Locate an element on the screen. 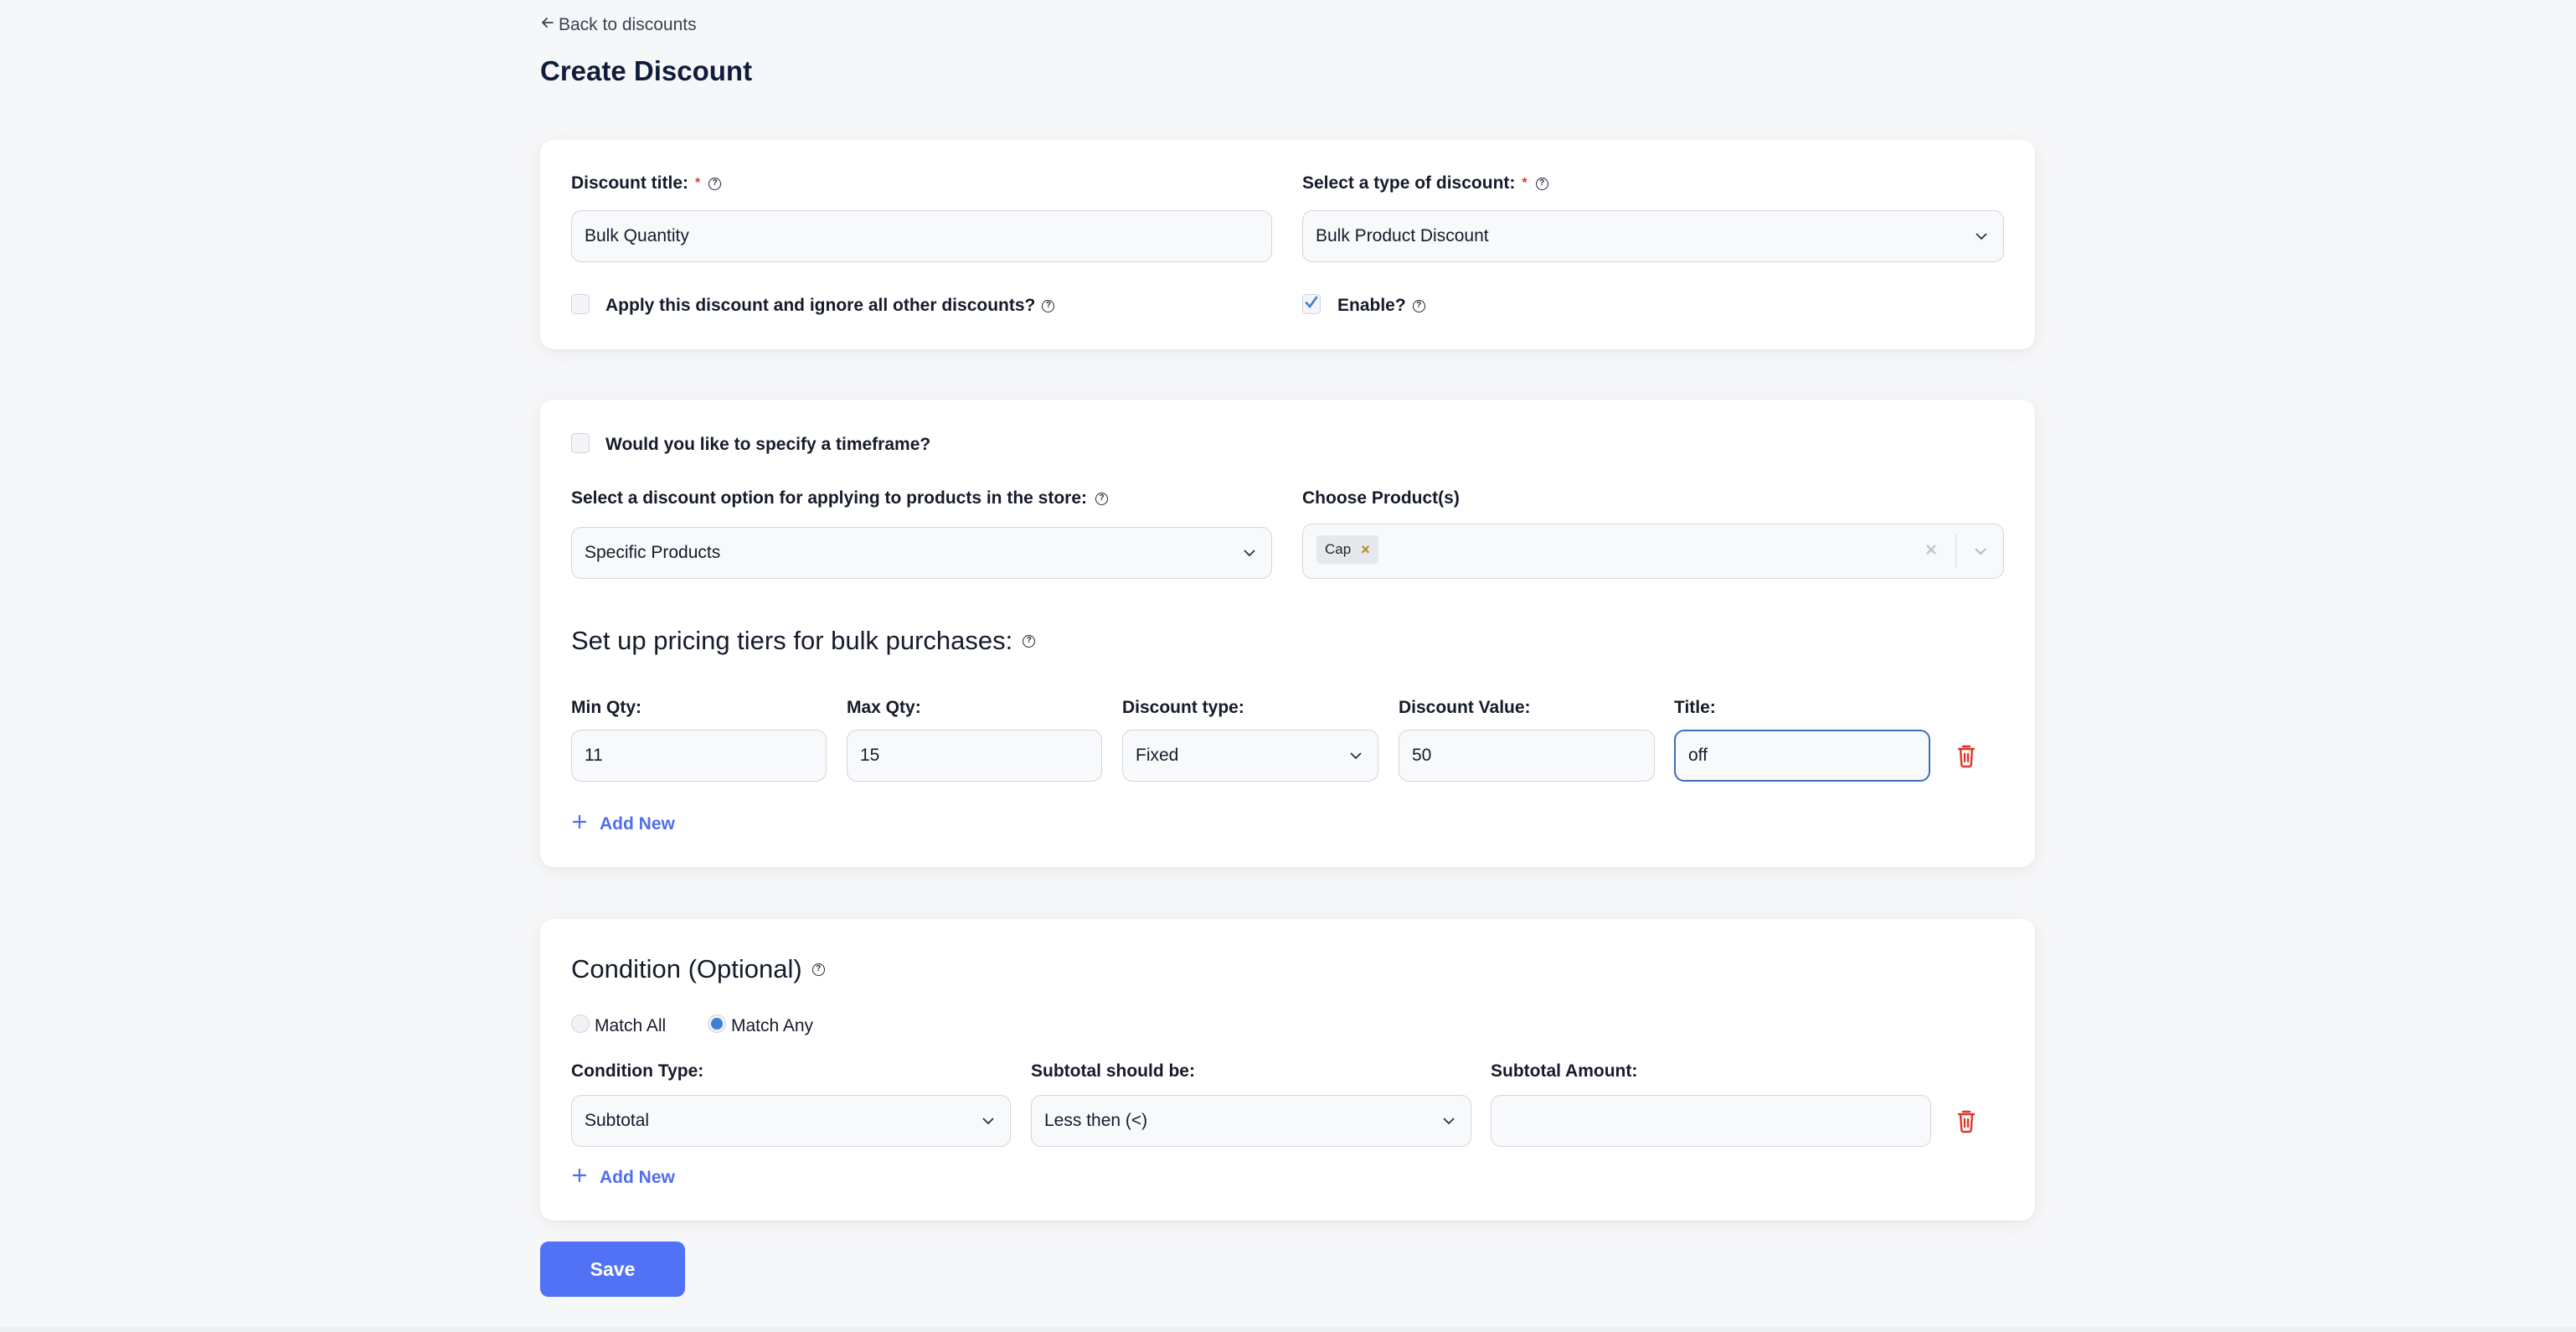 The width and height of the screenshot is (2576, 1332). conditions-heading: Condition (Optional) ? is located at coordinates (698, 969).